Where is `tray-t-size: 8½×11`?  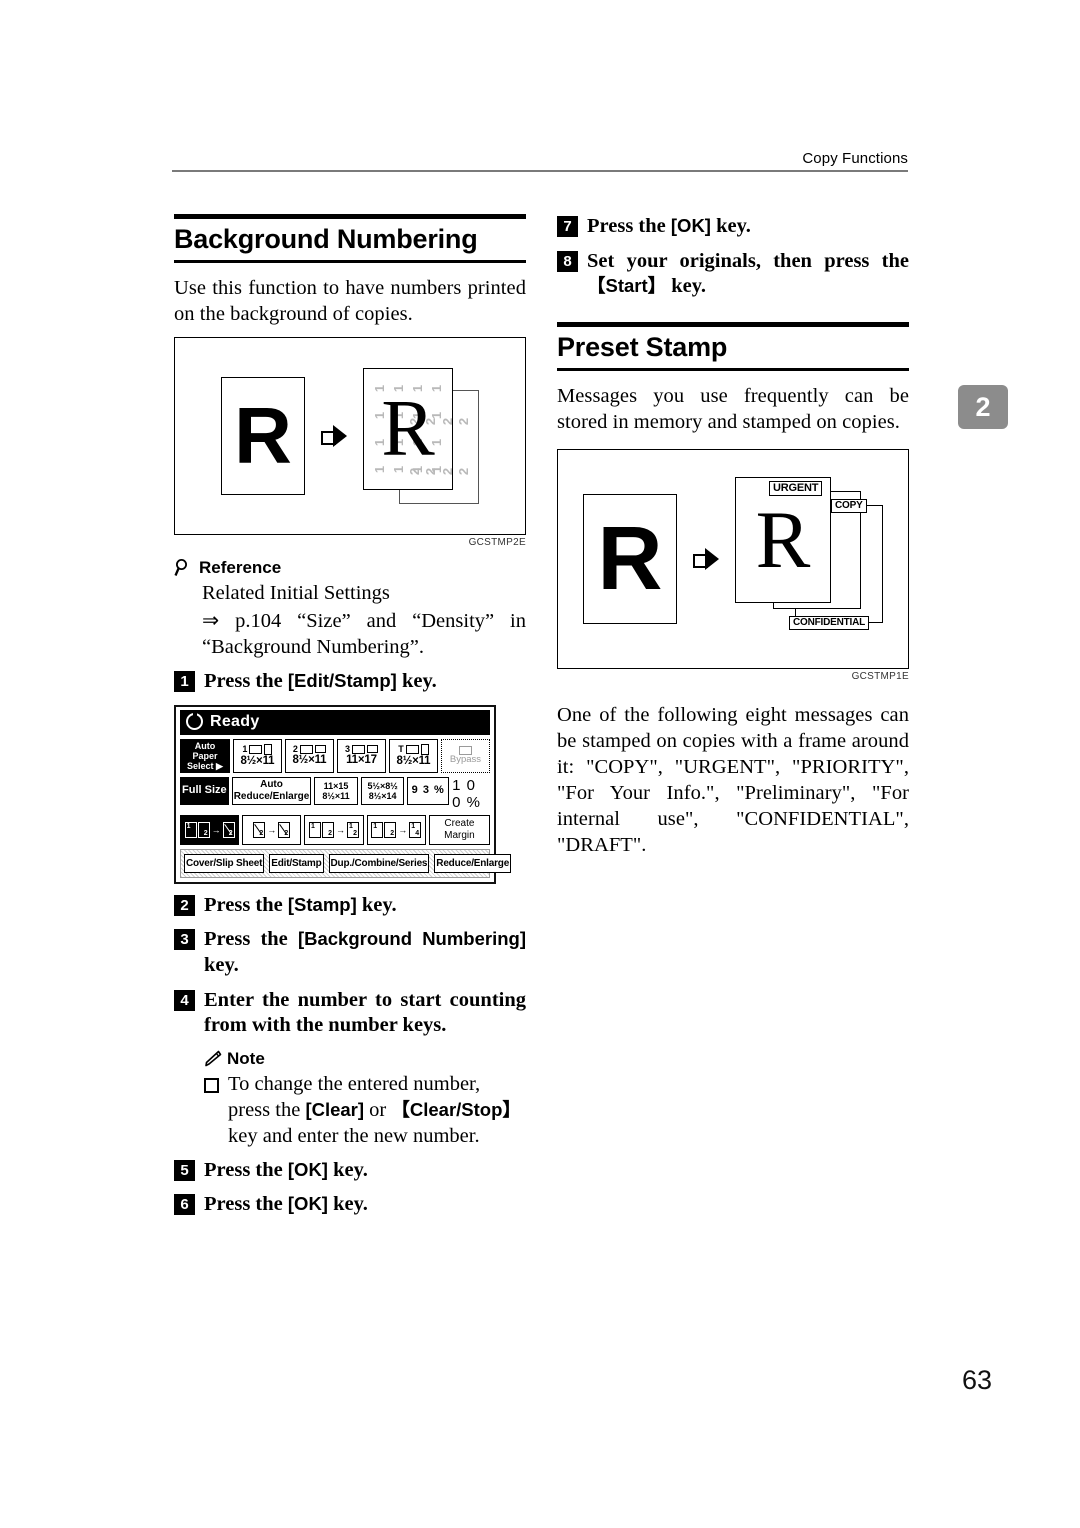 tray-t-size: 8½×11 is located at coordinates (413, 760).